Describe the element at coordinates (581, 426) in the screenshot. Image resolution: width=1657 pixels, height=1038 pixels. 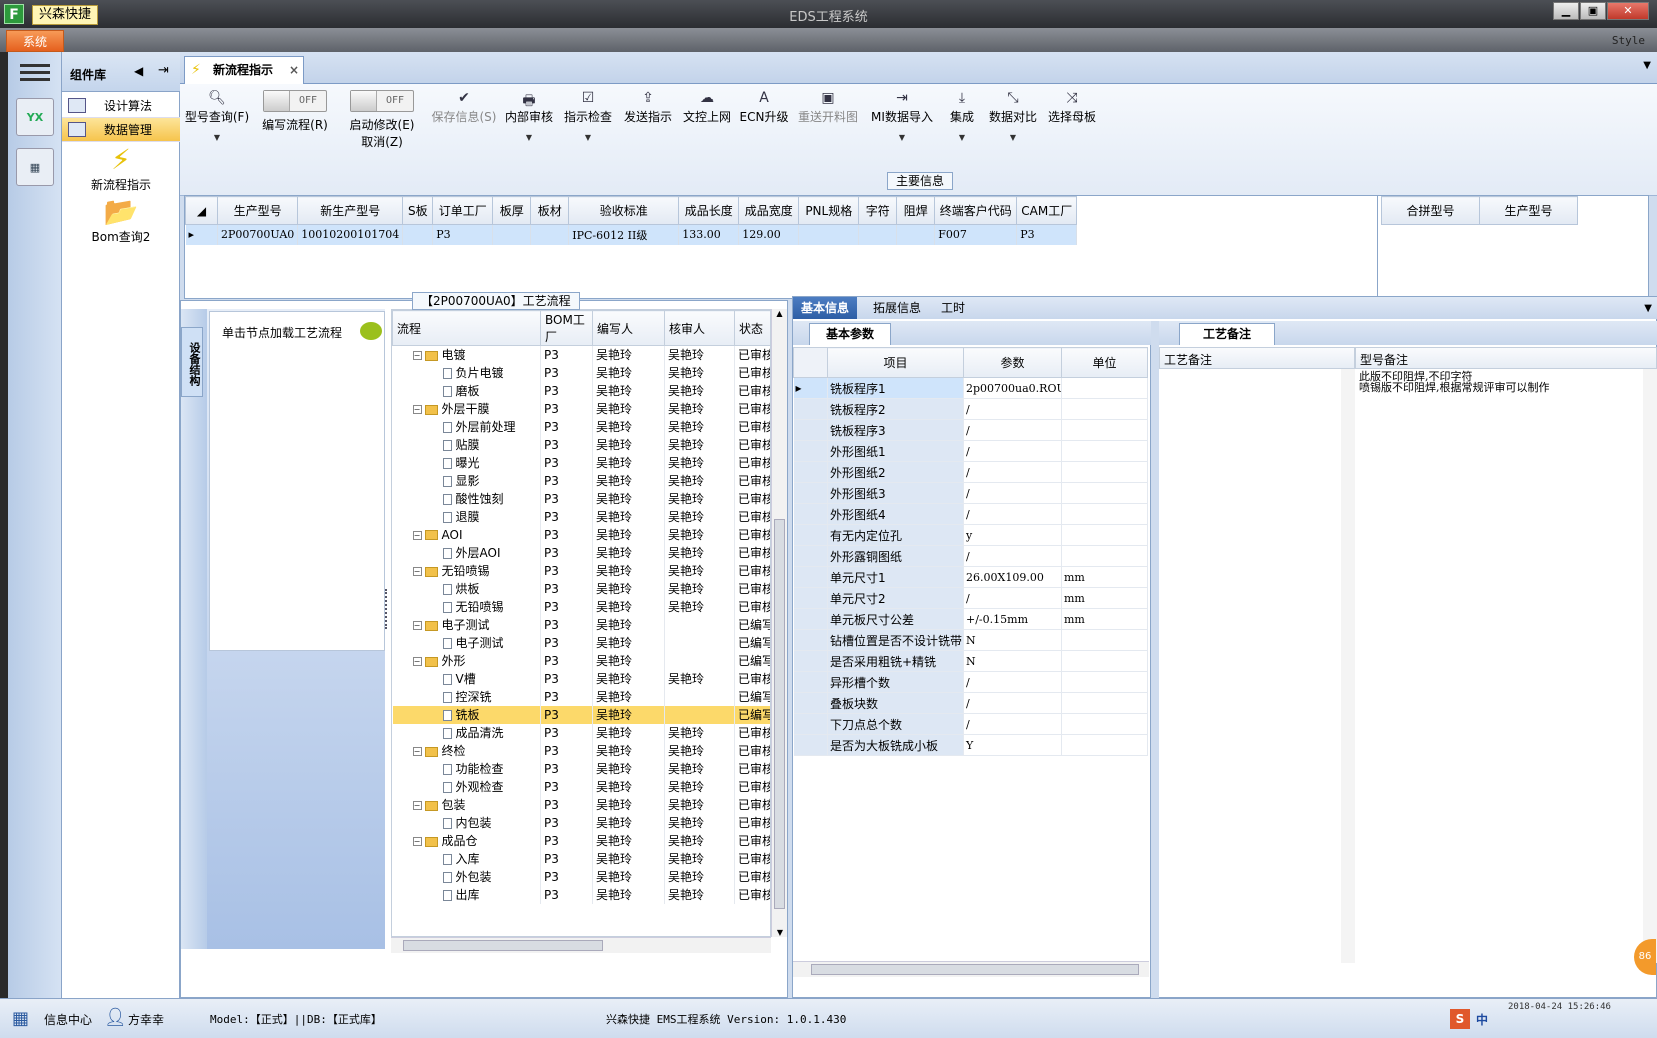
I see `tree-row: 外层前处理 P3 吴艳玲 吴艳玲 已审核` at that location.